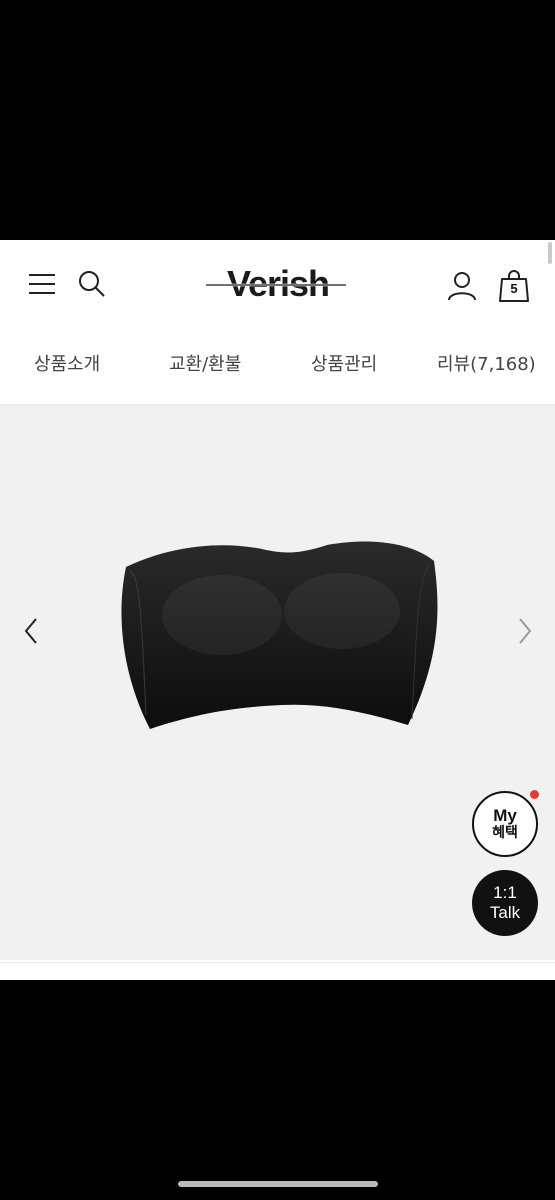 This screenshot has height=1200, width=555. What do you see at coordinates (505, 833) in the screenshot?
I see `my-benefit-label-2: 혜택` at bounding box center [505, 833].